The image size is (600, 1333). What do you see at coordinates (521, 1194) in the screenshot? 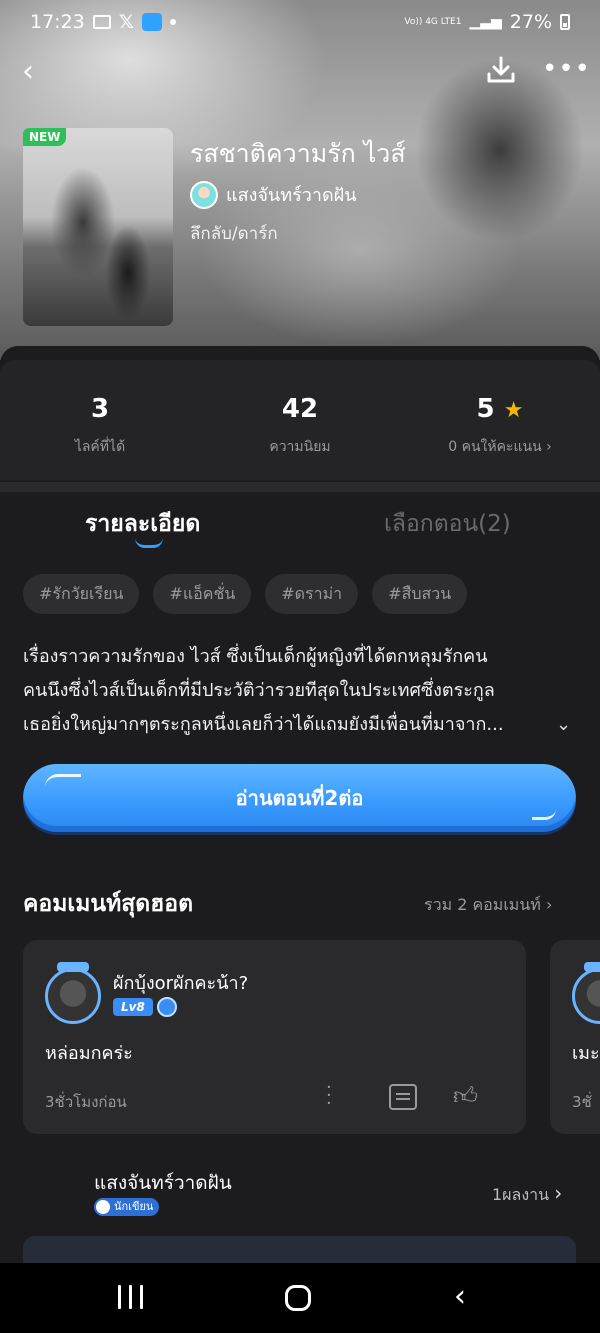
I see `author-works-label: 1ผลงาน` at bounding box center [521, 1194].